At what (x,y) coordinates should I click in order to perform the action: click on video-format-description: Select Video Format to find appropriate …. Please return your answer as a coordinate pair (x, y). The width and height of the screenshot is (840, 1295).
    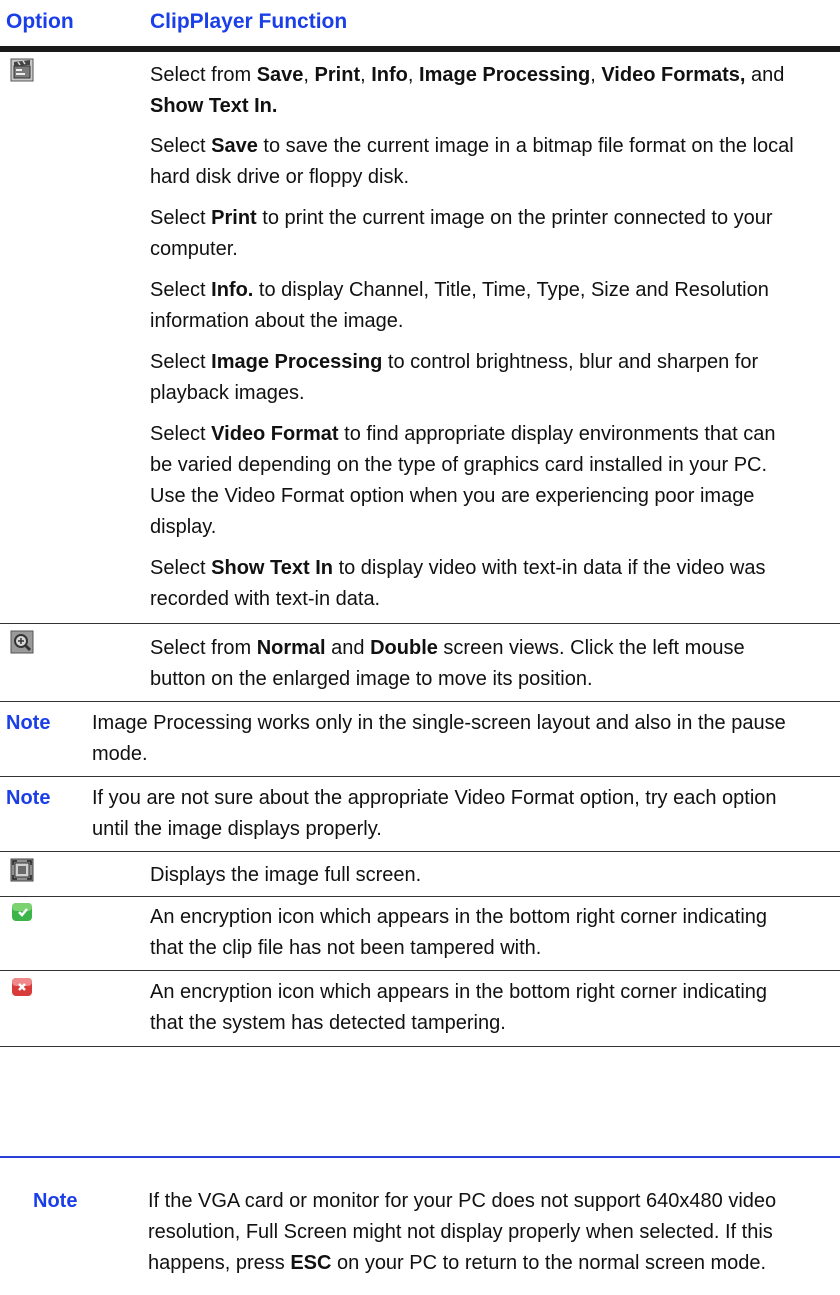
    Looking at the image, I should click on (463, 480).